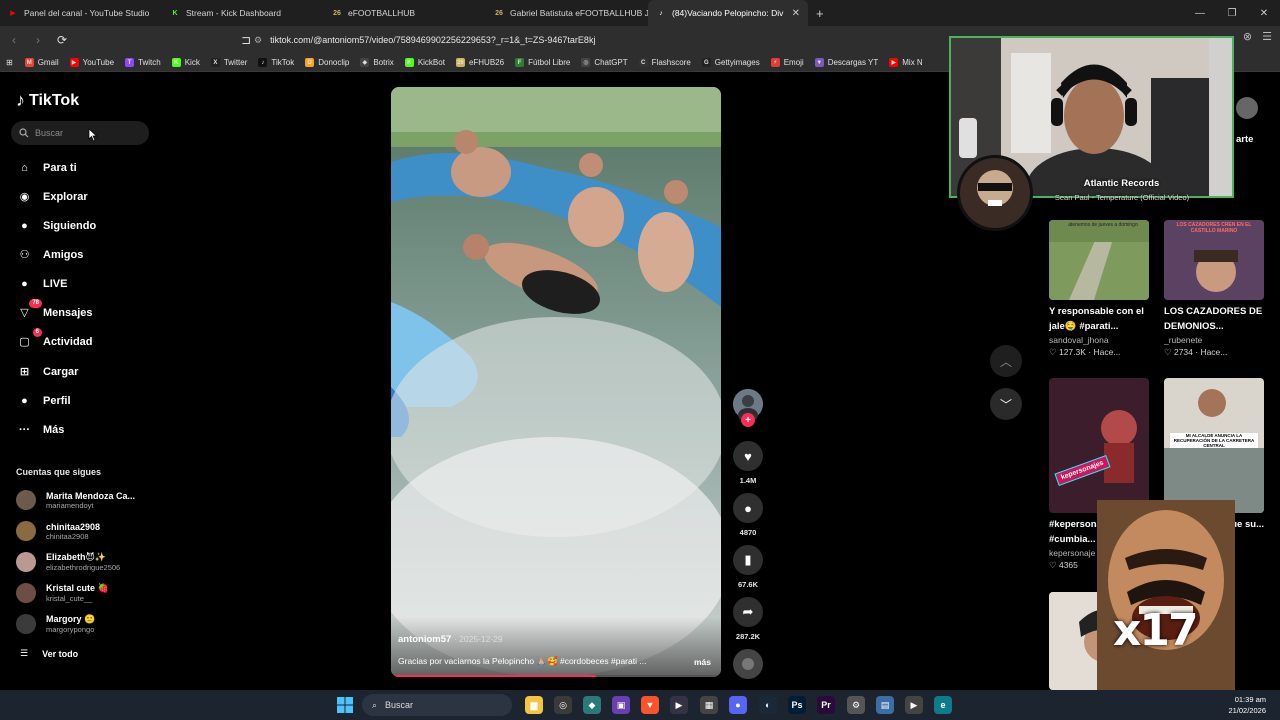  Describe the element at coordinates (1247, 36) in the screenshot. I see `extensions-icon: ⊗` at that location.